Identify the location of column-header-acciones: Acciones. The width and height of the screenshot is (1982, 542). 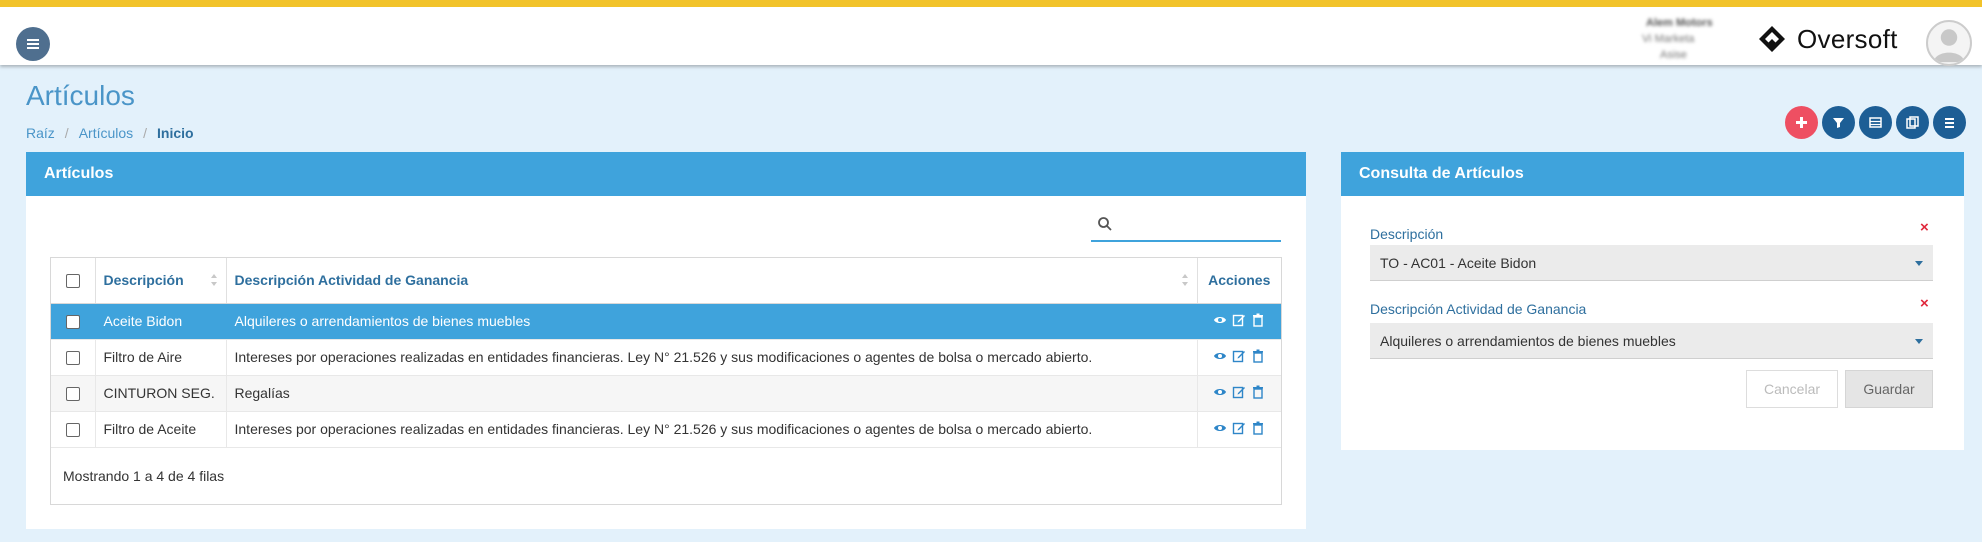
(1239, 281).